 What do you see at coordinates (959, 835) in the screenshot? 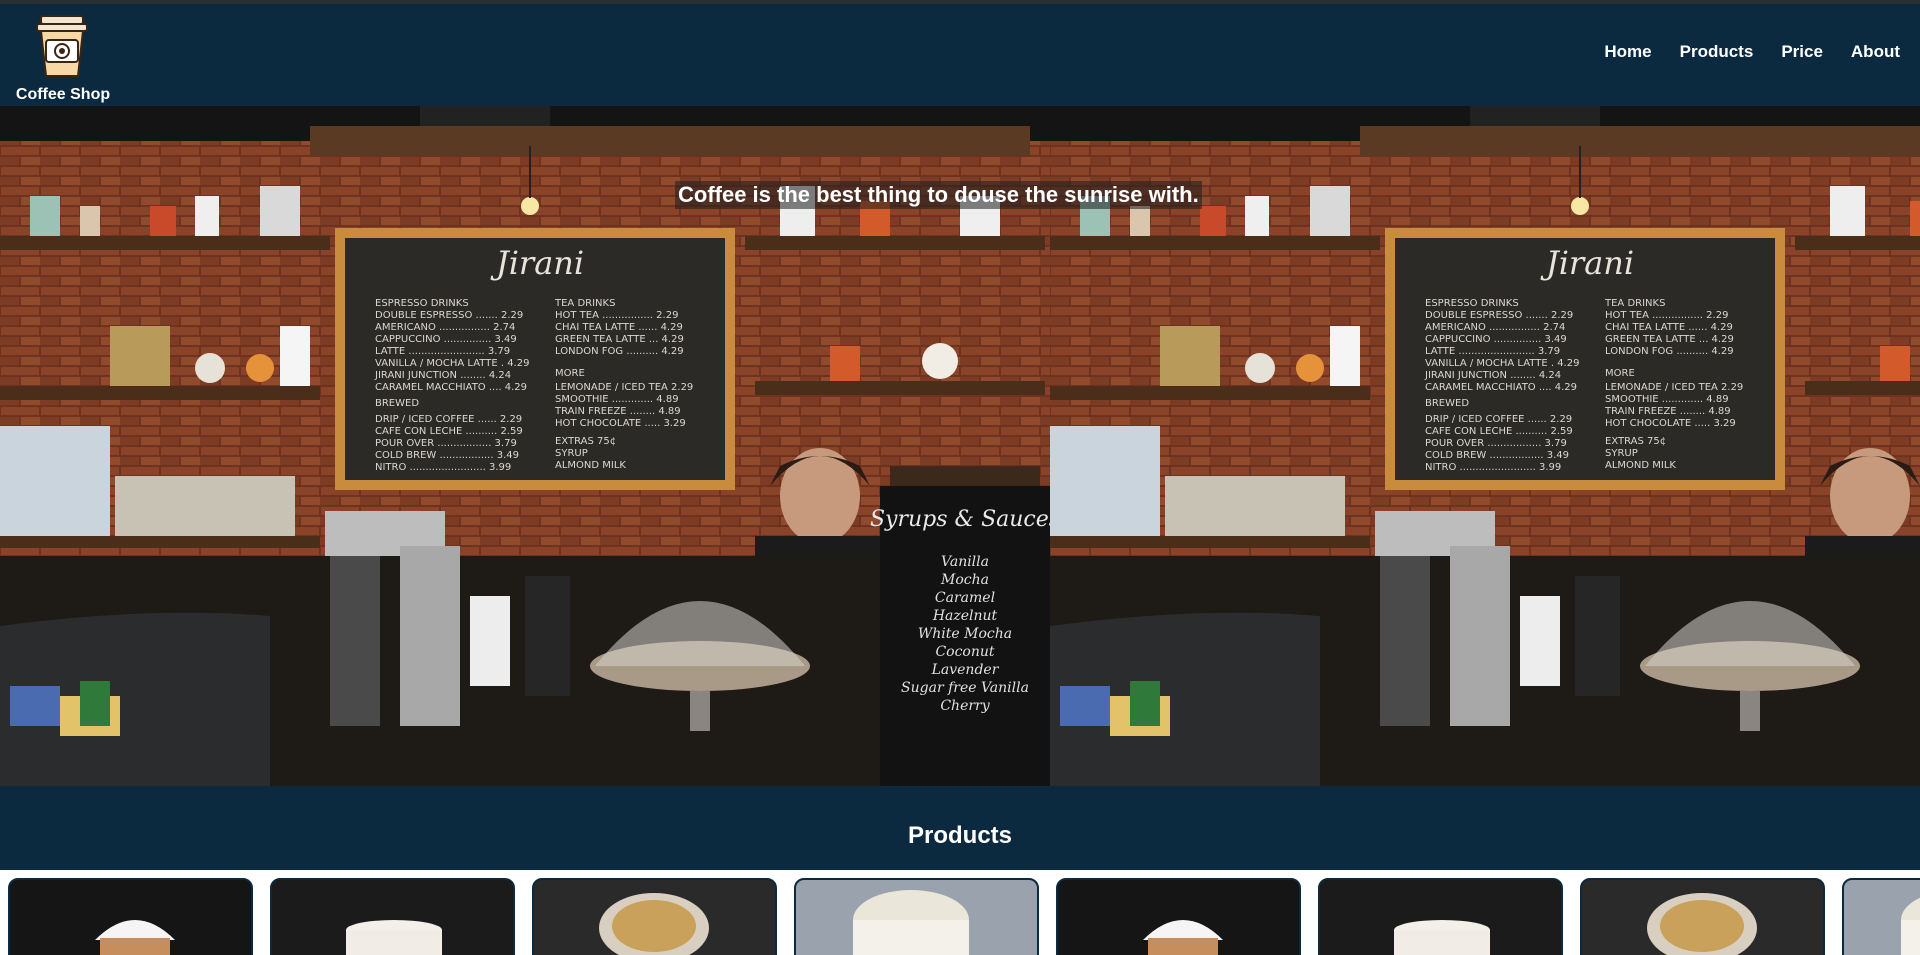
I see `products-title: Products` at bounding box center [959, 835].